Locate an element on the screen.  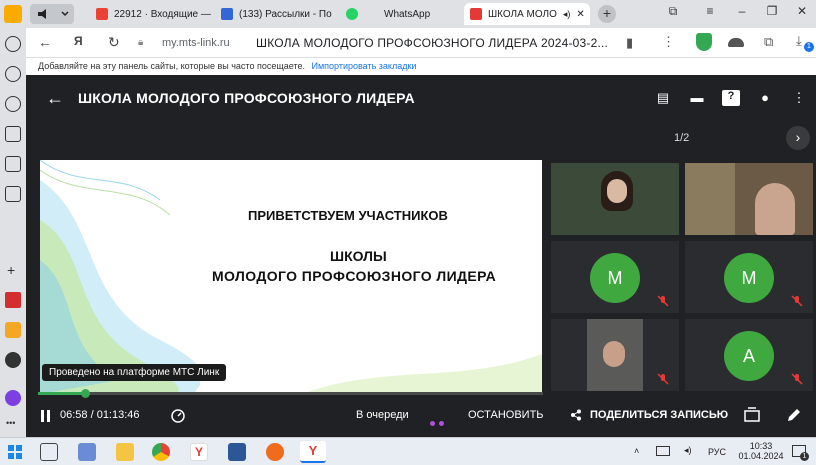
download-badge: 1 is located at coordinates (809, 47).